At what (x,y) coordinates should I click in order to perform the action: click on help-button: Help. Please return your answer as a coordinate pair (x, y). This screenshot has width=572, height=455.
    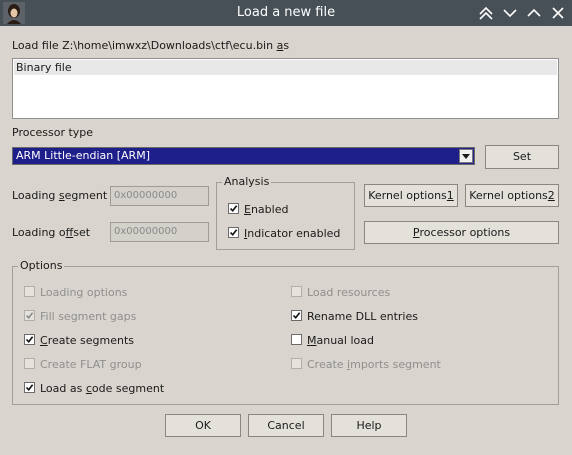
    Looking at the image, I should click on (369, 425).